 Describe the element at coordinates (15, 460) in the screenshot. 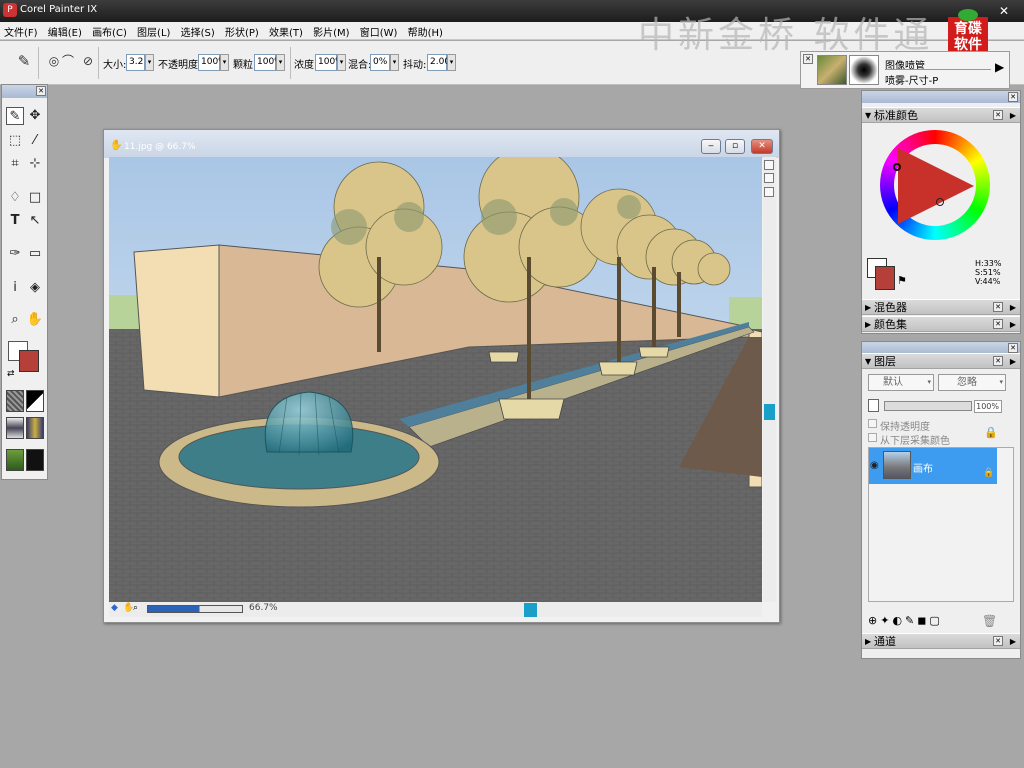

I see `nozzle-selector-icon` at that location.